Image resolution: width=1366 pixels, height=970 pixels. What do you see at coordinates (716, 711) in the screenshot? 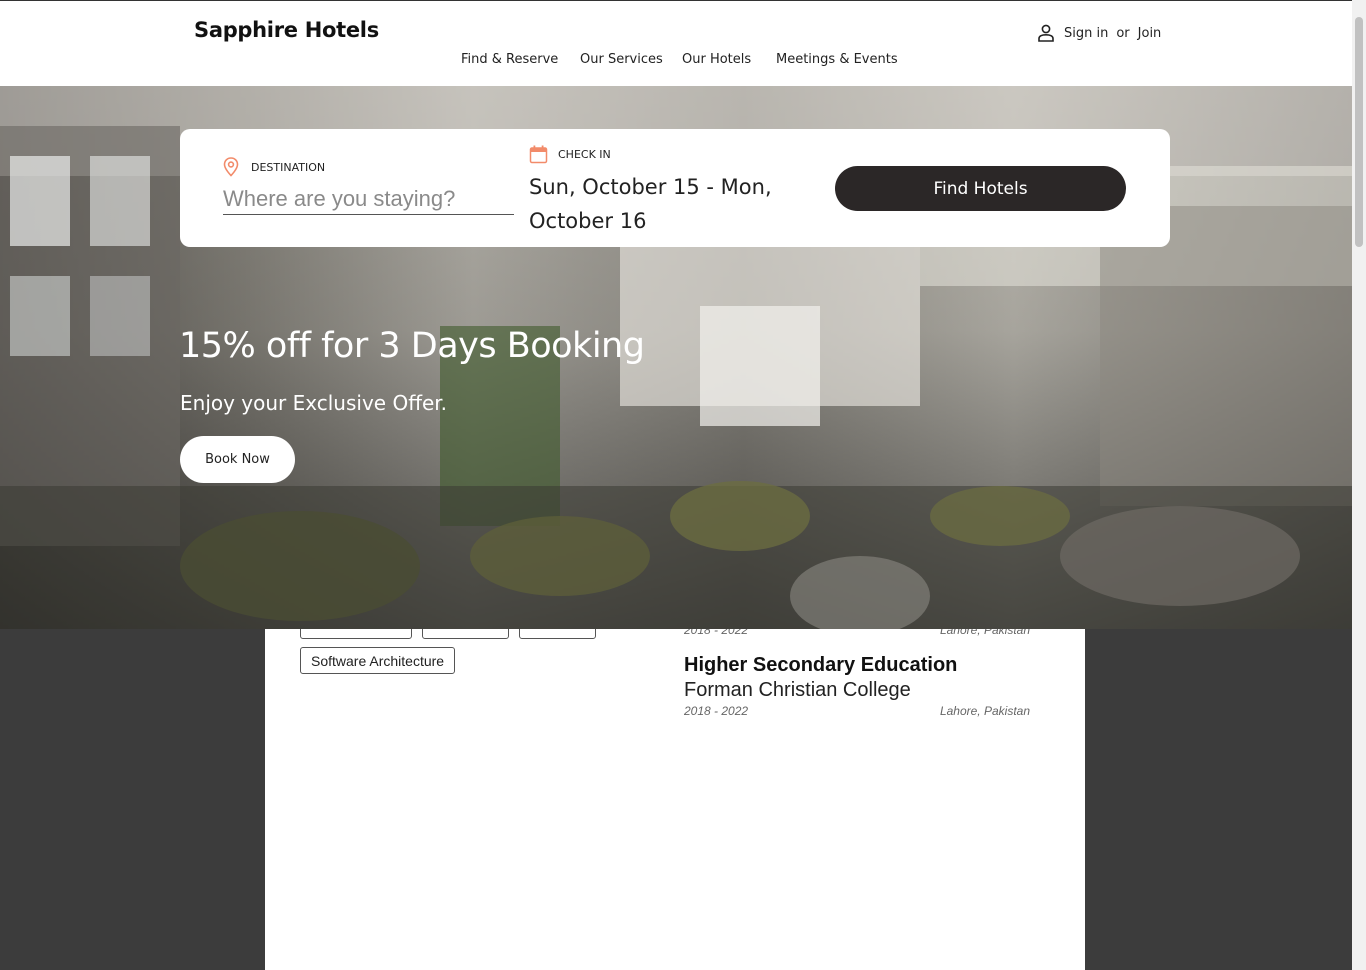
I see `education-dates: 2018 - 2022` at bounding box center [716, 711].